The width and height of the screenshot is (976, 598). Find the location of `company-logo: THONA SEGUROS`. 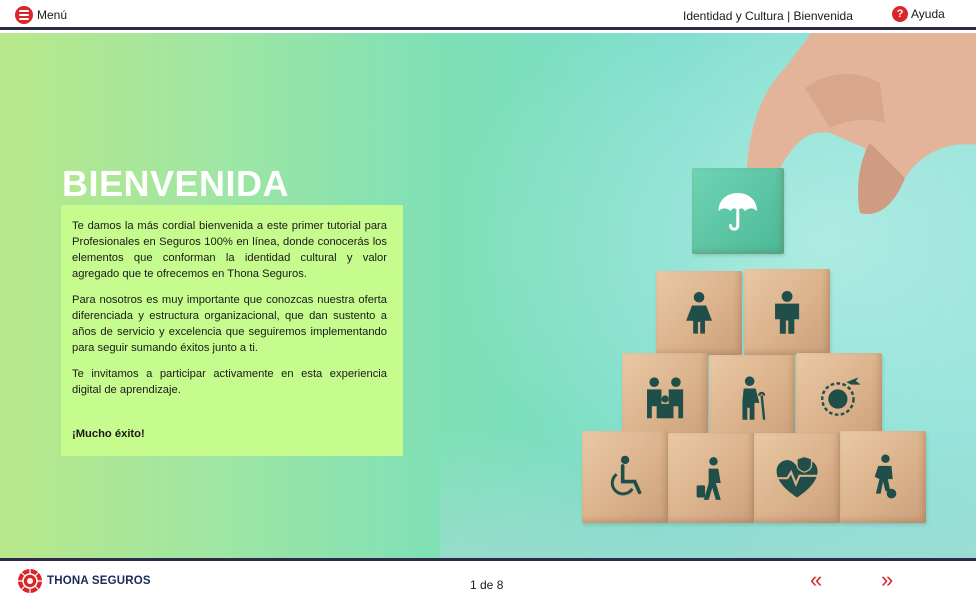

company-logo: THONA SEGUROS is located at coordinates (84, 581).